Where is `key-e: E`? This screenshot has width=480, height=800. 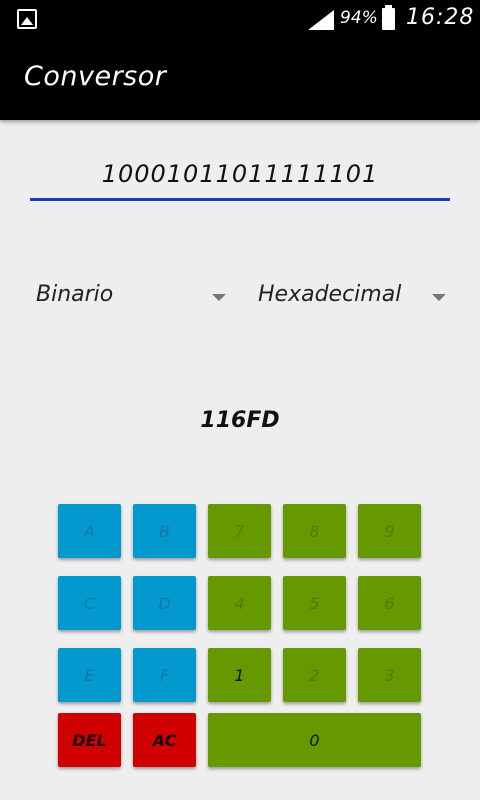 key-e: E is located at coordinates (89, 675).